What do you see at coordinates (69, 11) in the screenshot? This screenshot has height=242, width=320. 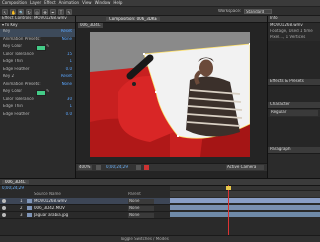 I see `brush-tool-icon: ✎` at bounding box center [69, 11].